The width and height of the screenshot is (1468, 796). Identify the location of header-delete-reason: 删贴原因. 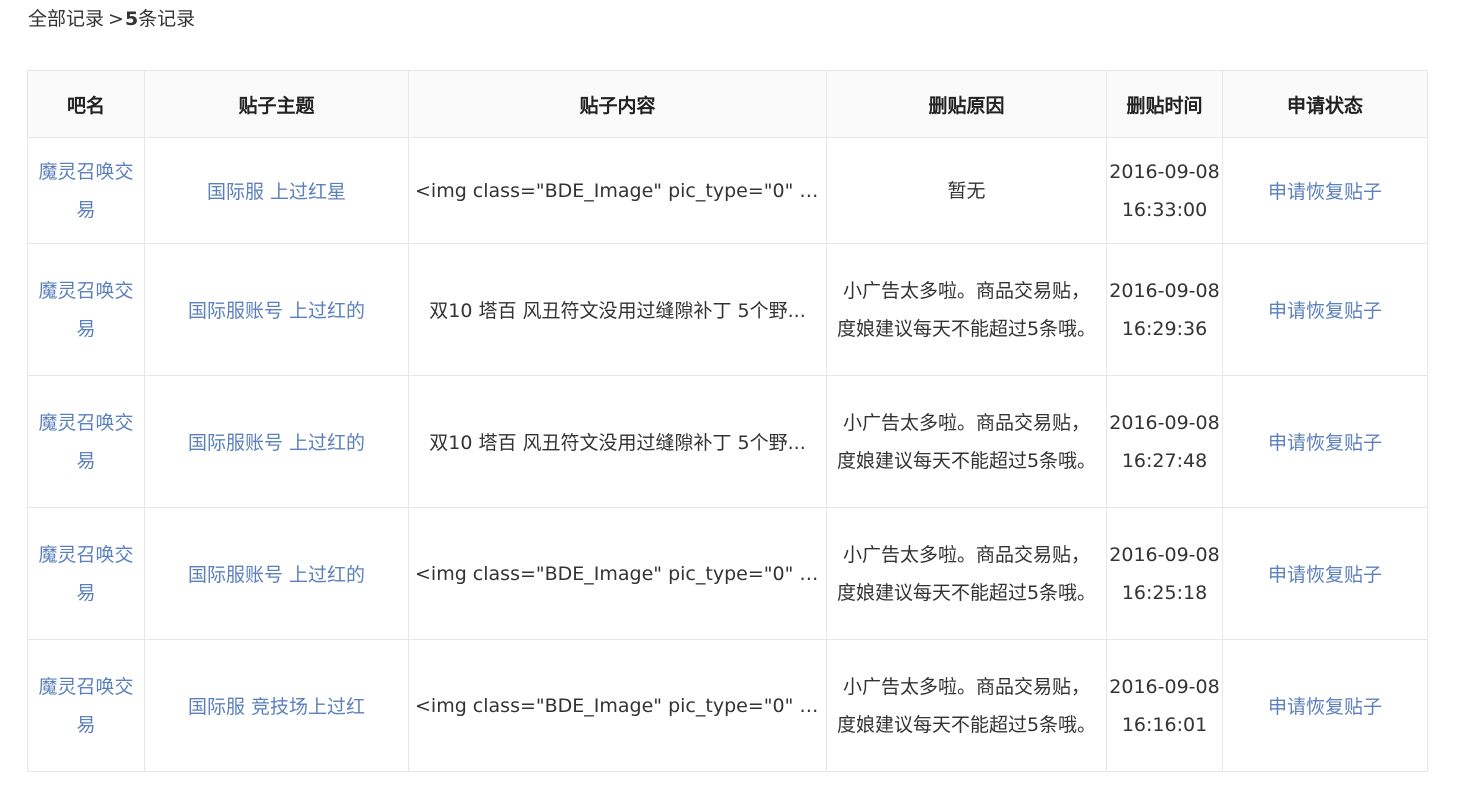
(966, 104).